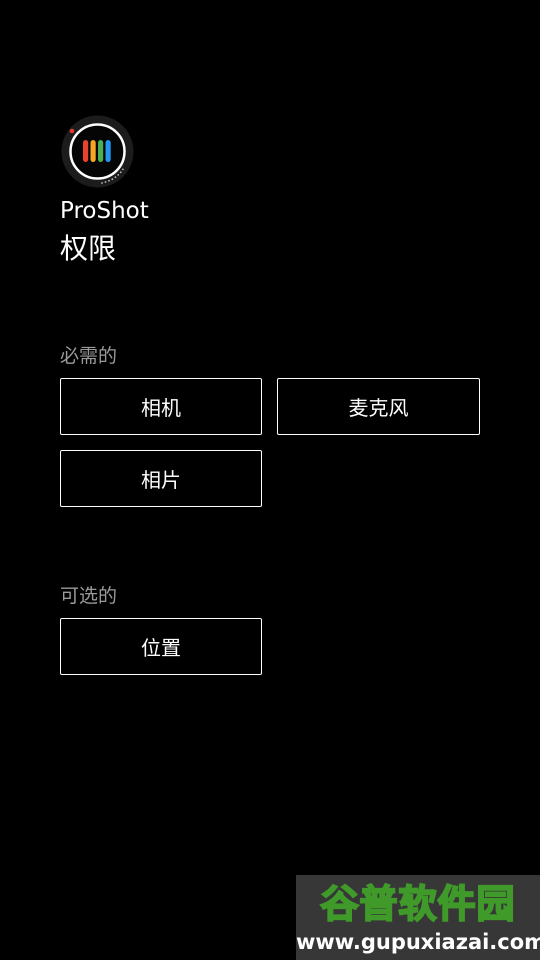 The image size is (540, 960). Describe the element at coordinates (89, 596) in the screenshot. I see `section-label-optional: 可选的` at that location.